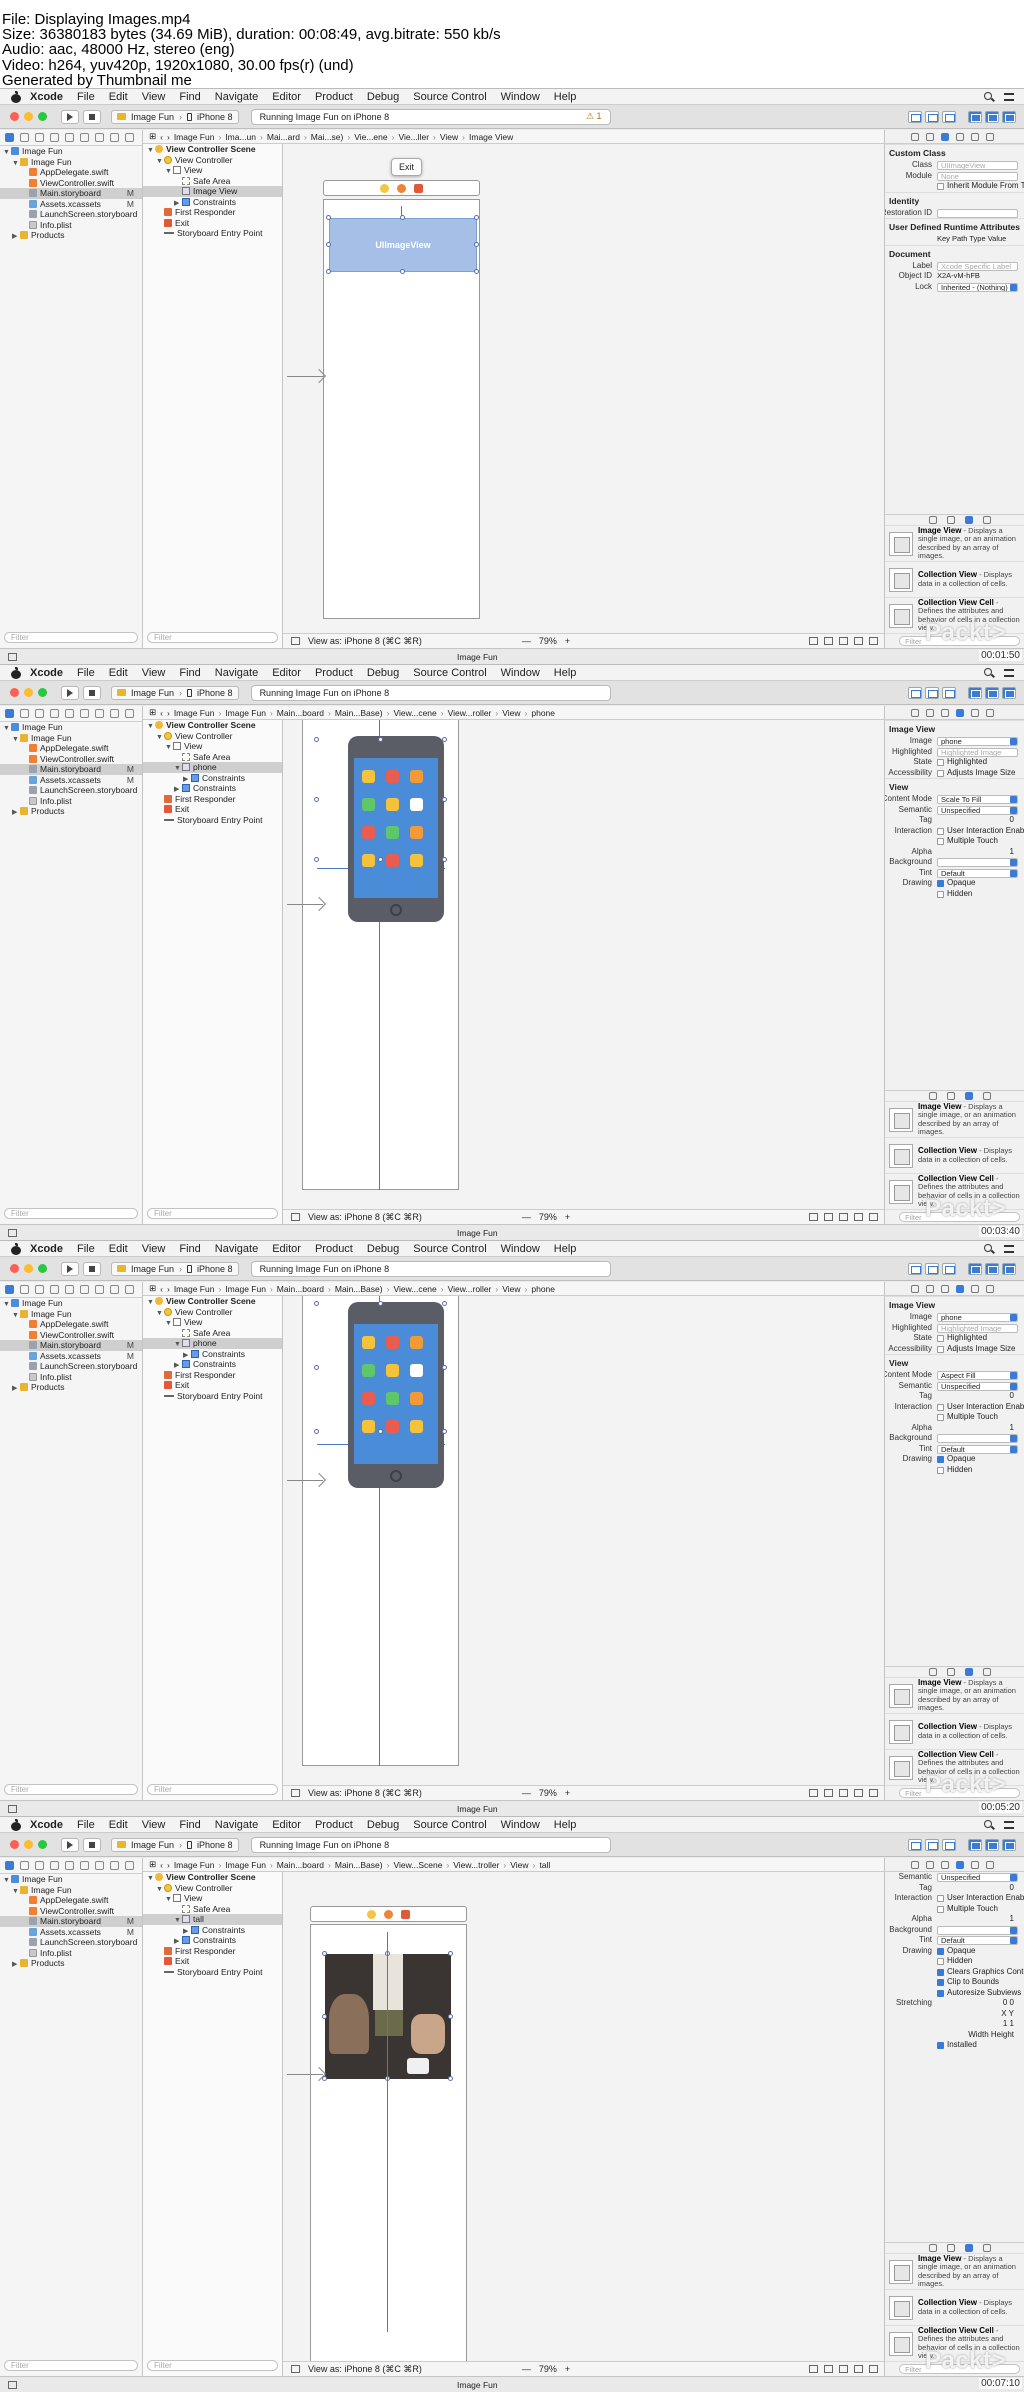 This screenshot has height=2392, width=1024. What do you see at coordinates (99, 137) in the screenshot?
I see `navigator-tab-debug-icon` at bounding box center [99, 137].